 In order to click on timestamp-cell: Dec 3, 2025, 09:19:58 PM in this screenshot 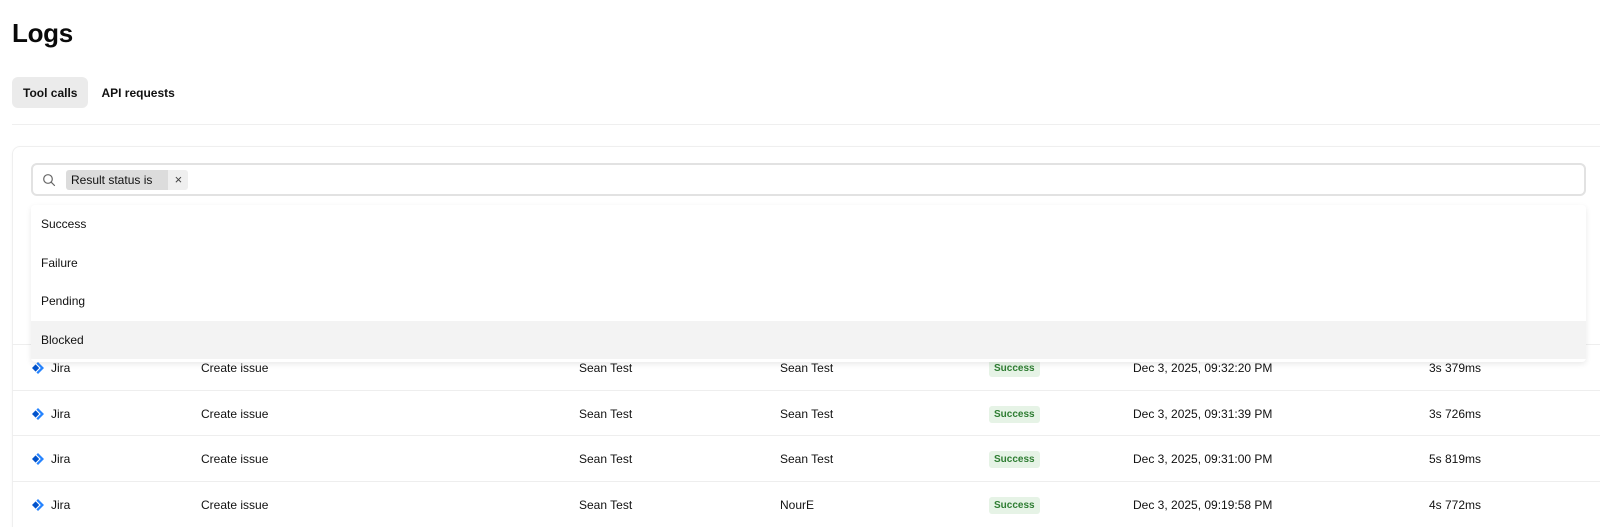, I will do `click(1203, 505)`.